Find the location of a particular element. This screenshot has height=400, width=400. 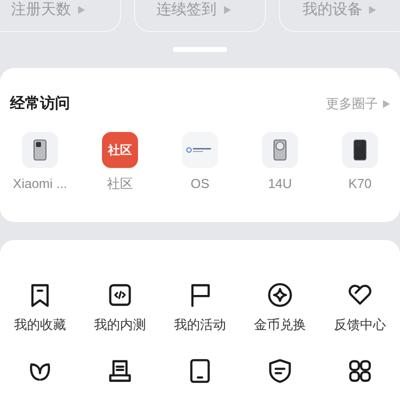

tool-label: 反馈中心 is located at coordinates (360, 324).